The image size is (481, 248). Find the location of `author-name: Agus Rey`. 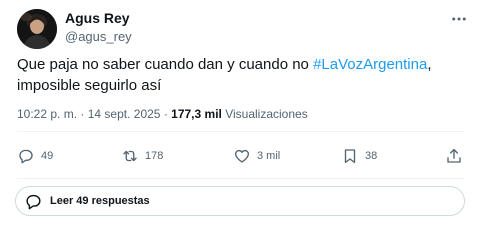

author-name: Agus Rey is located at coordinates (98, 18).